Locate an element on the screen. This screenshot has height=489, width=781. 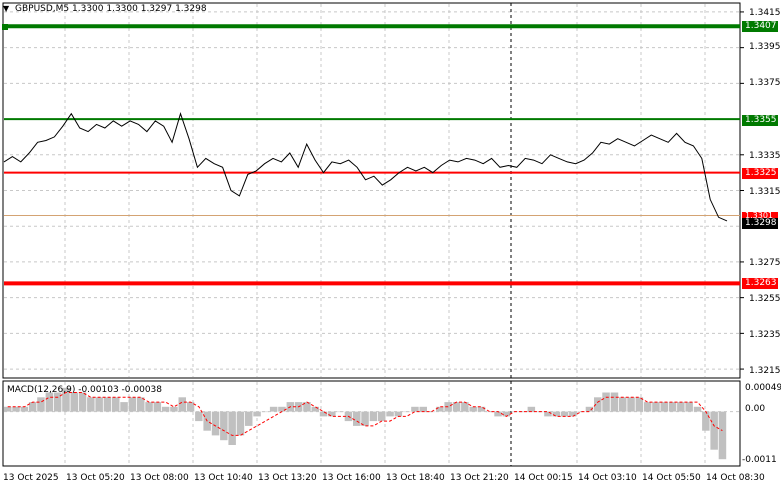
price-axis-label: 1.3275 is located at coordinates (765, 263).